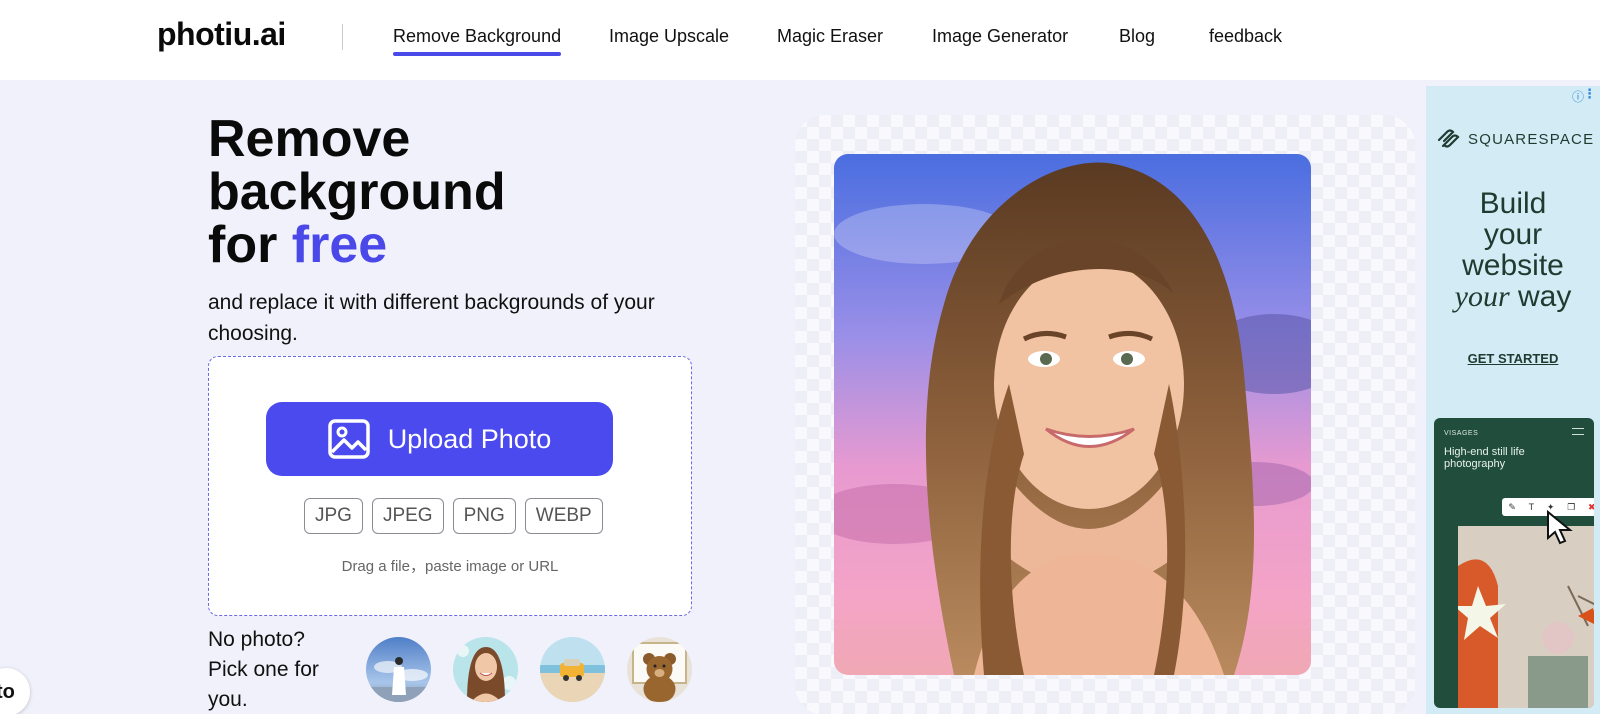 The width and height of the screenshot is (1600, 714). Describe the element at coordinates (572, 669) in the screenshot. I see `sample-beach-car` at that location.